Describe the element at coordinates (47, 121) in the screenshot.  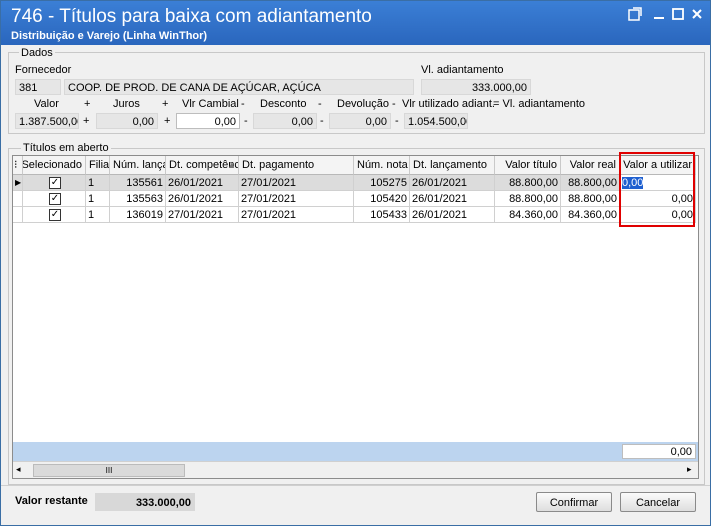
I see `valor-field: 1.387.500,00` at that location.